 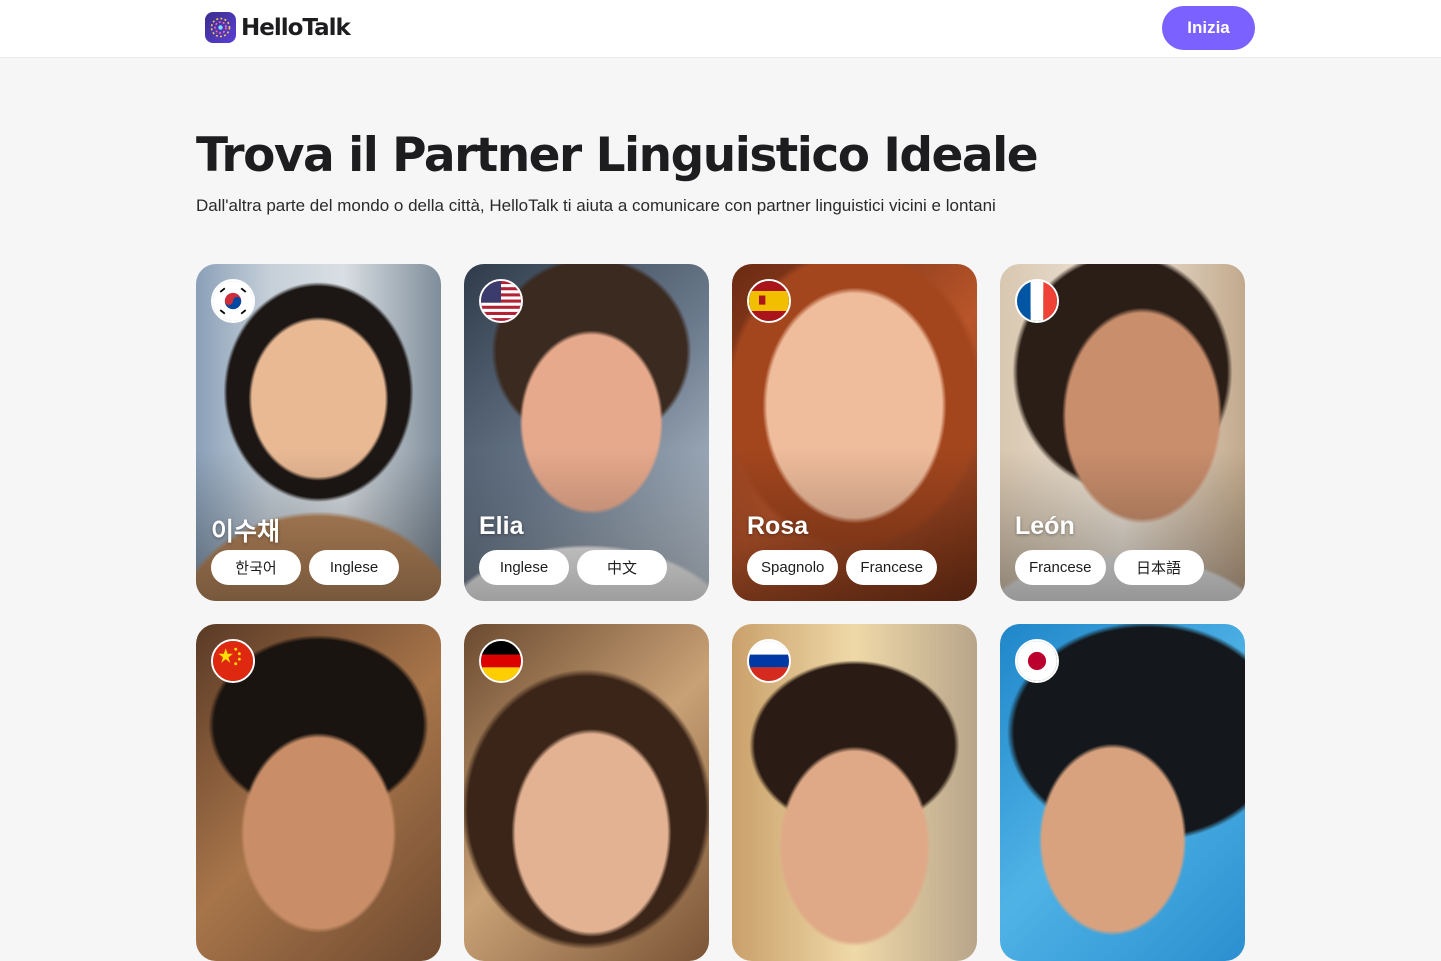 I want to click on language-tags: Francese 日本語, so click(x=1109, y=567).